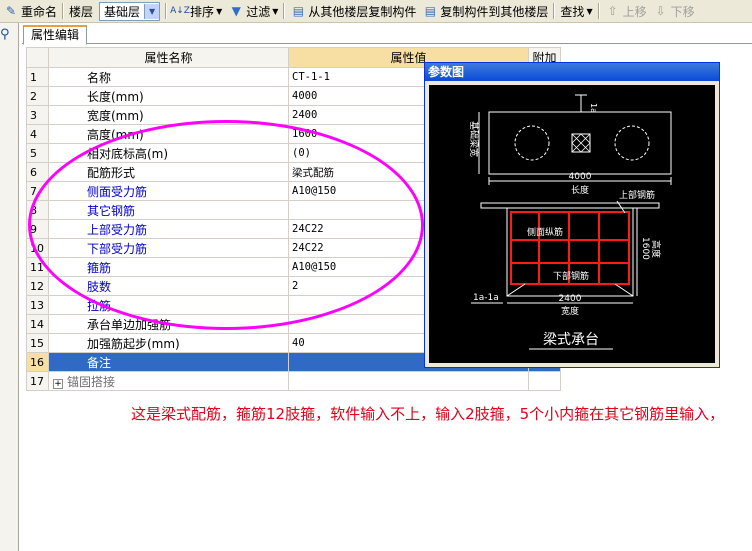  What do you see at coordinates (353, 11) in the screenshot?
I see `copy-from-floor-button: ▤ 从其他楼层复制构件` at bounding box center [353, 11].